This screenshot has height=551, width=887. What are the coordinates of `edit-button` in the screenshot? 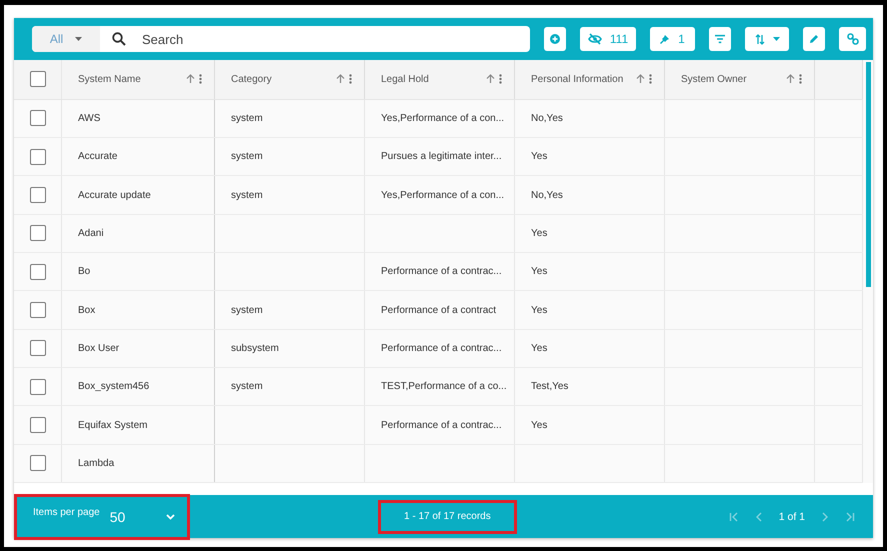 It's located at (814, 39).